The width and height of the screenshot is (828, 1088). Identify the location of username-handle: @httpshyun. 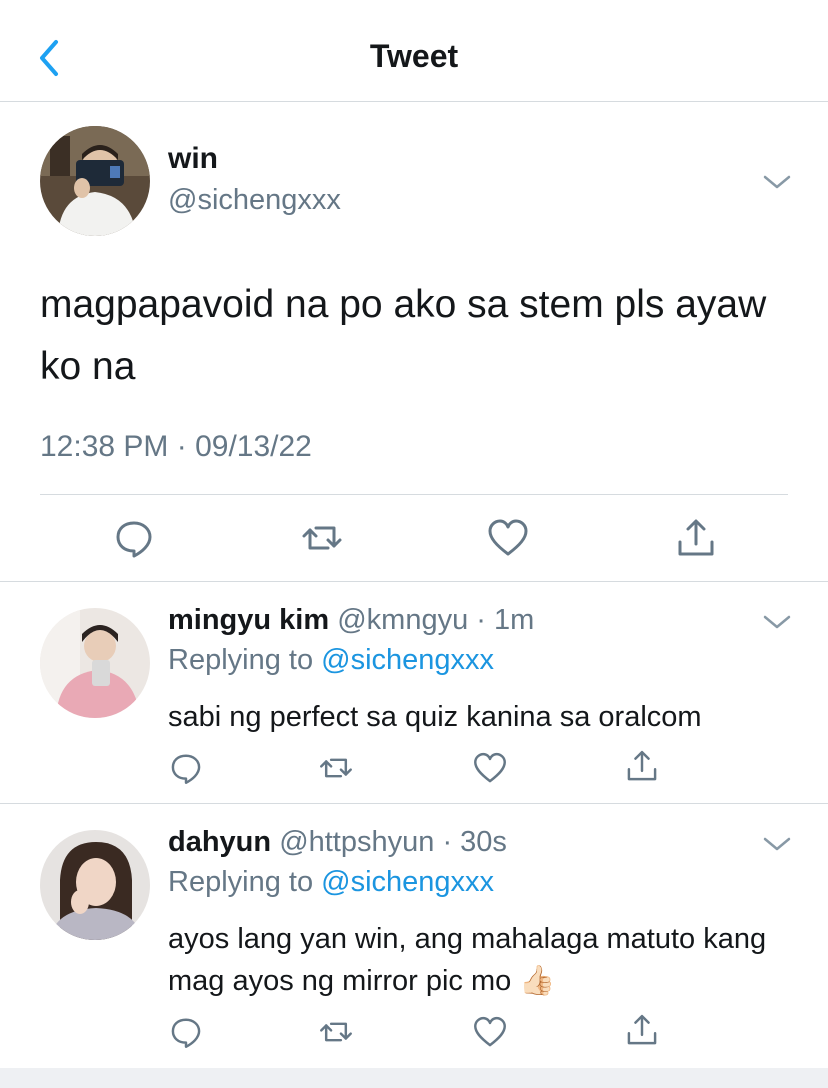
(356, 842).